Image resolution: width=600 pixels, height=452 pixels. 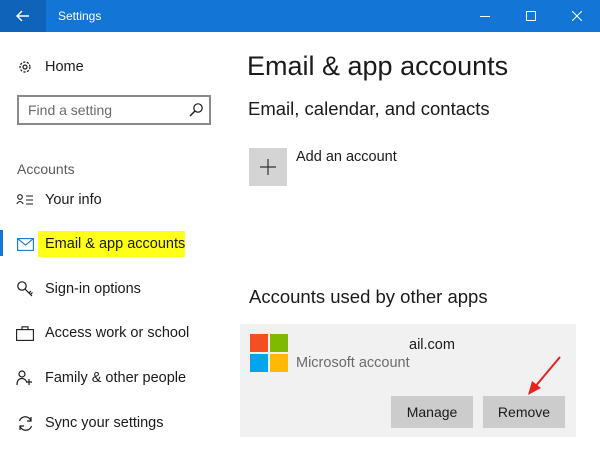 I want to click on maximize-button, so click(x=531, y=16).